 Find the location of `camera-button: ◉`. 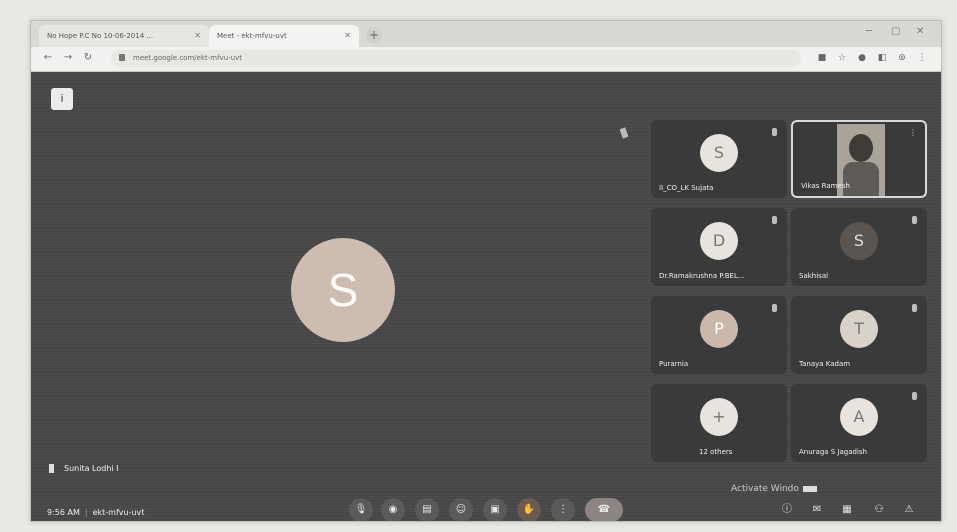

camera-button: ◉ is located at coordinates (393, 509).